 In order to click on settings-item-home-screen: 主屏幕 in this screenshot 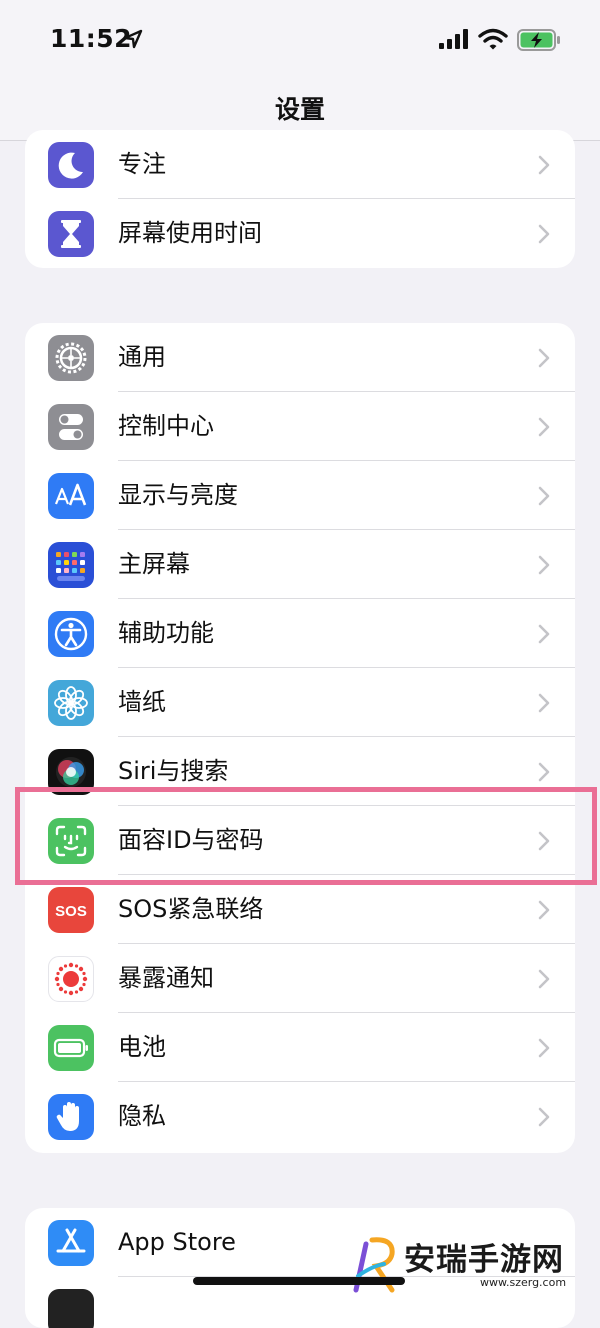, I will do `click(300, 564)`.